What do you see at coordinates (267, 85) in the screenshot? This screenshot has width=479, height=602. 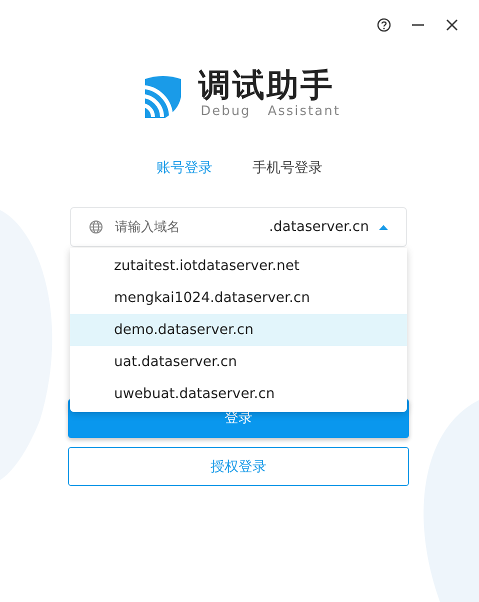 I see `app-title: 调试助手` at bounding box center [267, 85].